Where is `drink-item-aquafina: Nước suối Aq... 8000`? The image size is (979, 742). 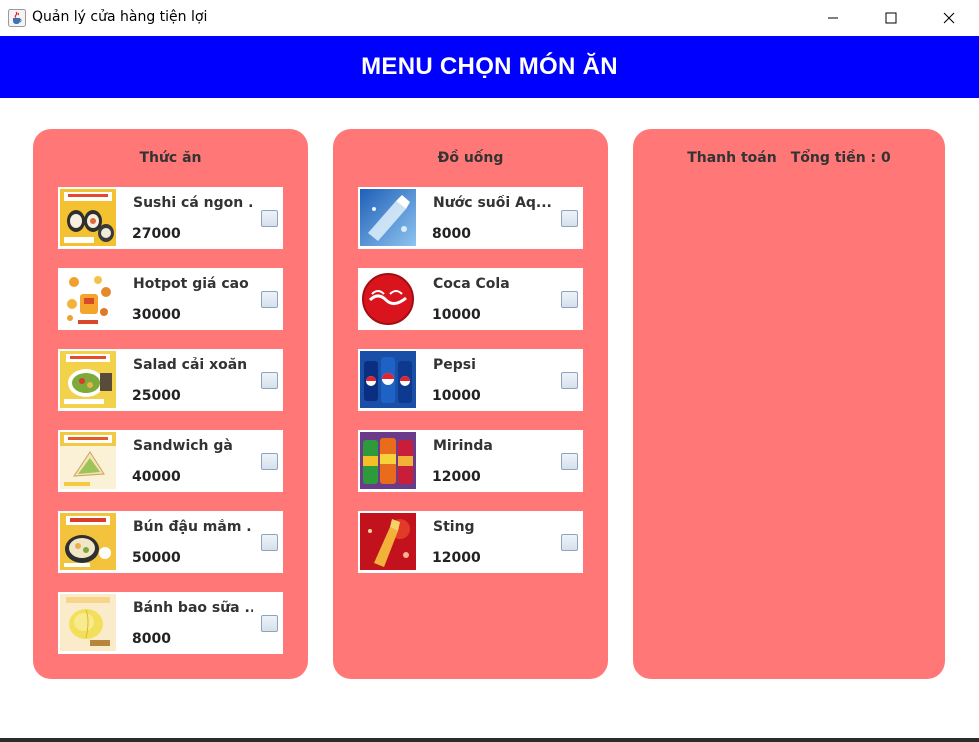 drink-item-aquafina: Nước suối Aq... 8000 is located at coordinates (470, 218).